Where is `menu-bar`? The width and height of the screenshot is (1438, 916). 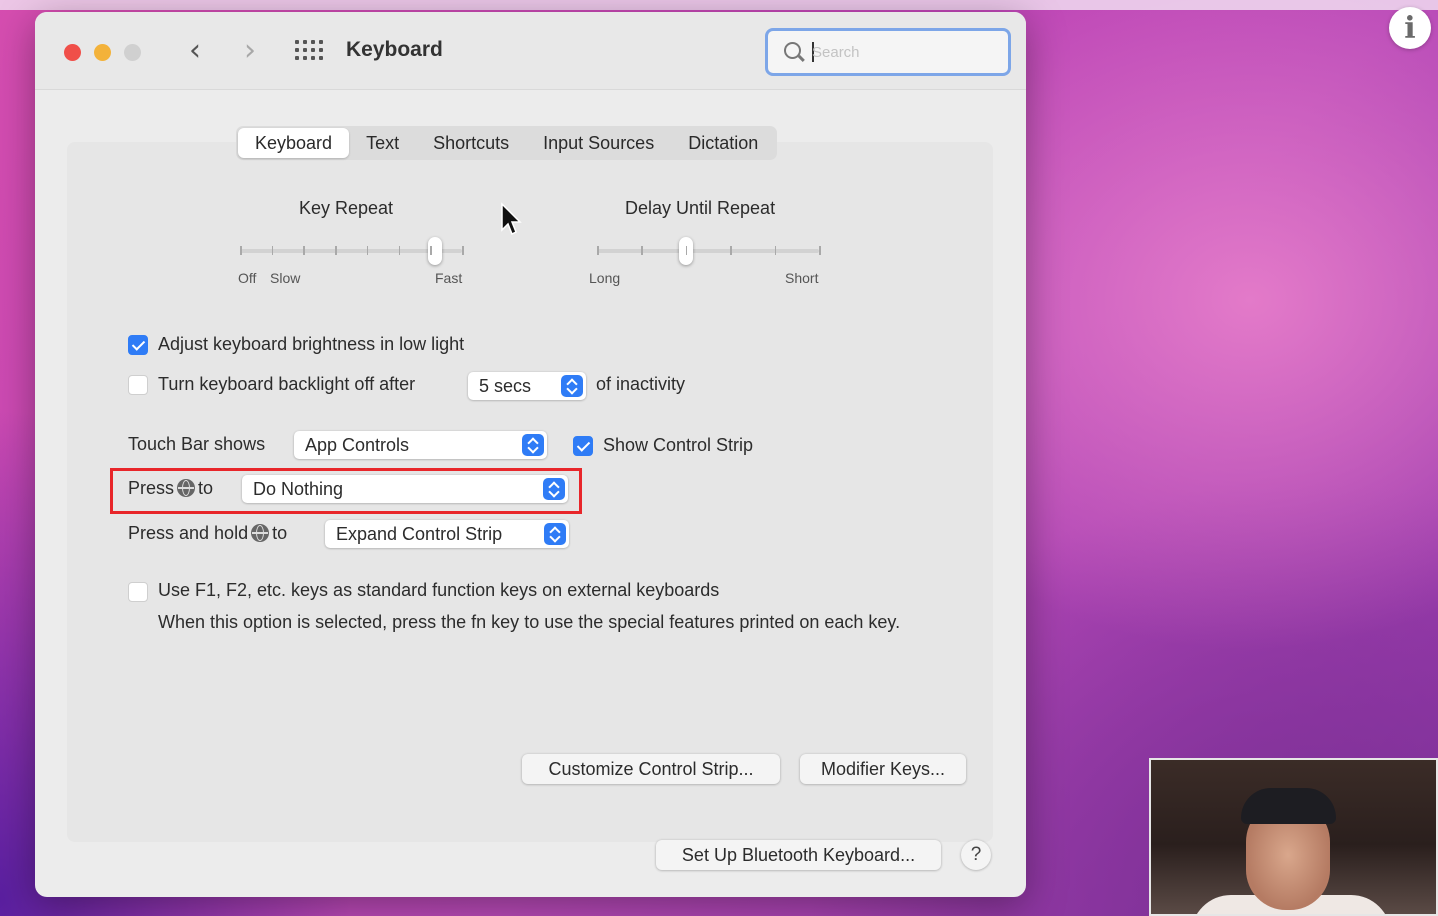
menu-bar is located at coordinates (719, 5).